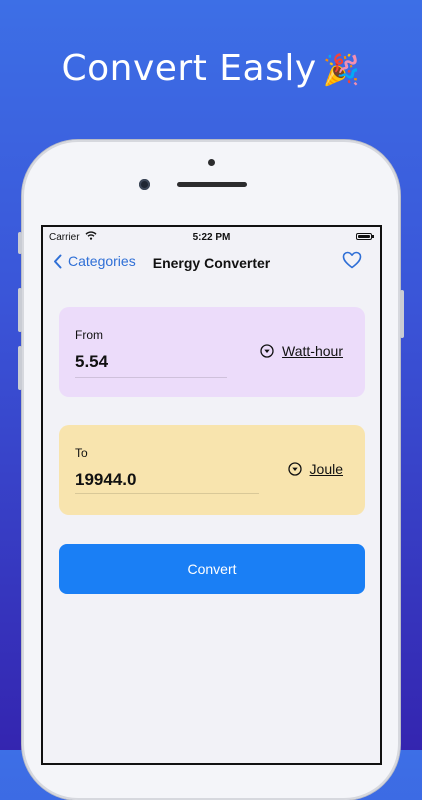 The width and height of the screenshot is (422, 800). I want to click on headline-text: Convert Easly, so click(189, 68).